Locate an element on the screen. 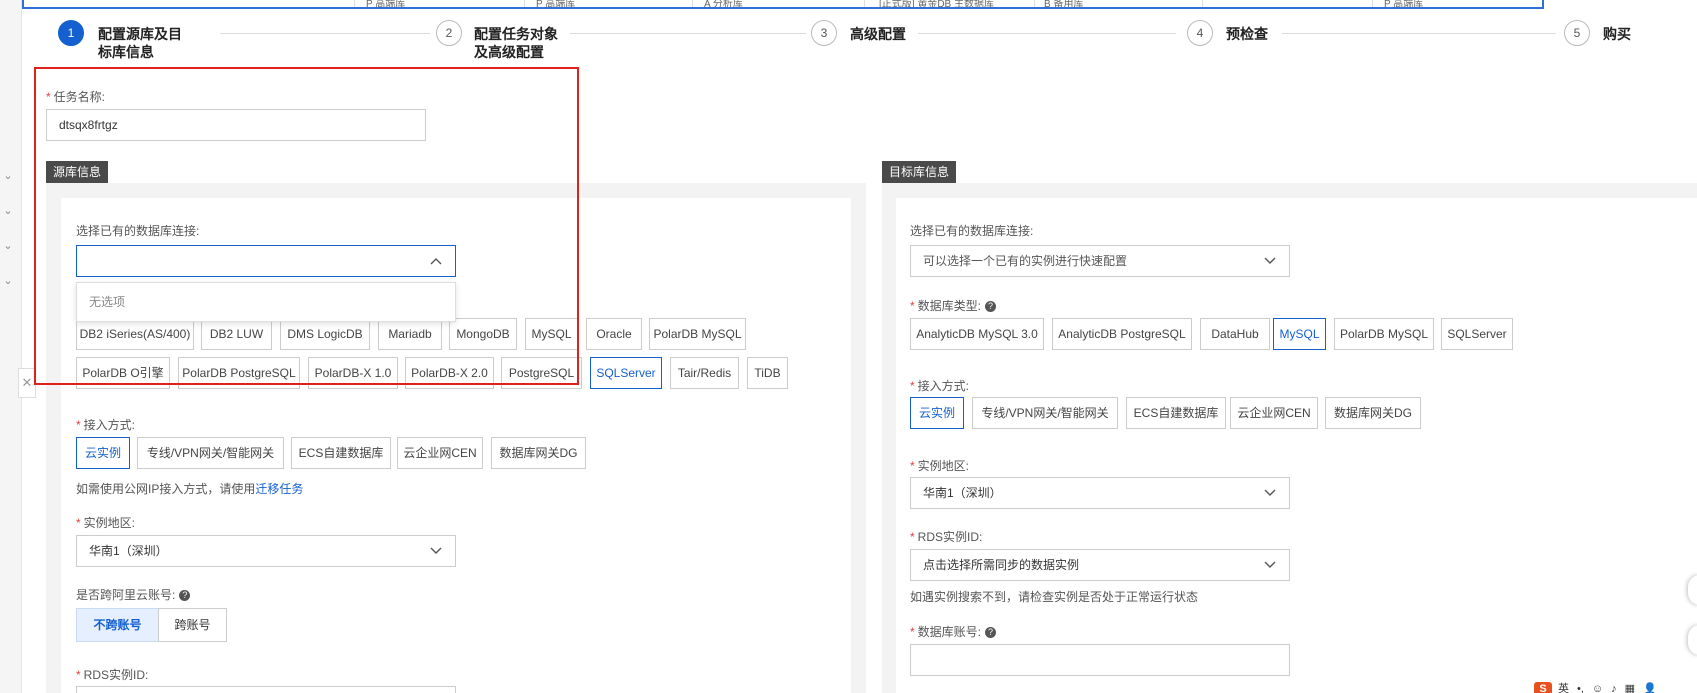 The height and width of the screenshot is (693, 1697). step-4-circle: 4 is located at coordinates (1200, 33).